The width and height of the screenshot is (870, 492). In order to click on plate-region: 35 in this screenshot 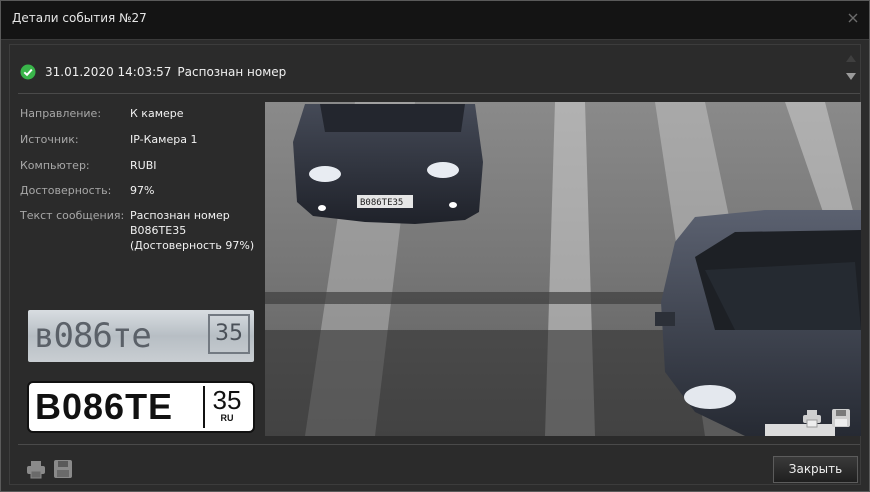, I will do `click(227, 400)`.